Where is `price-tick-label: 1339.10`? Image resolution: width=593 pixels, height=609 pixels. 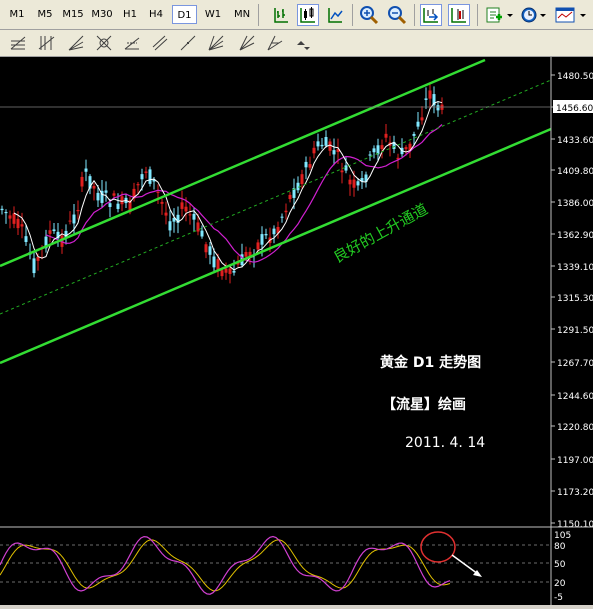
price-tick-label: 1339.10 is located at coordinates (575, 268).